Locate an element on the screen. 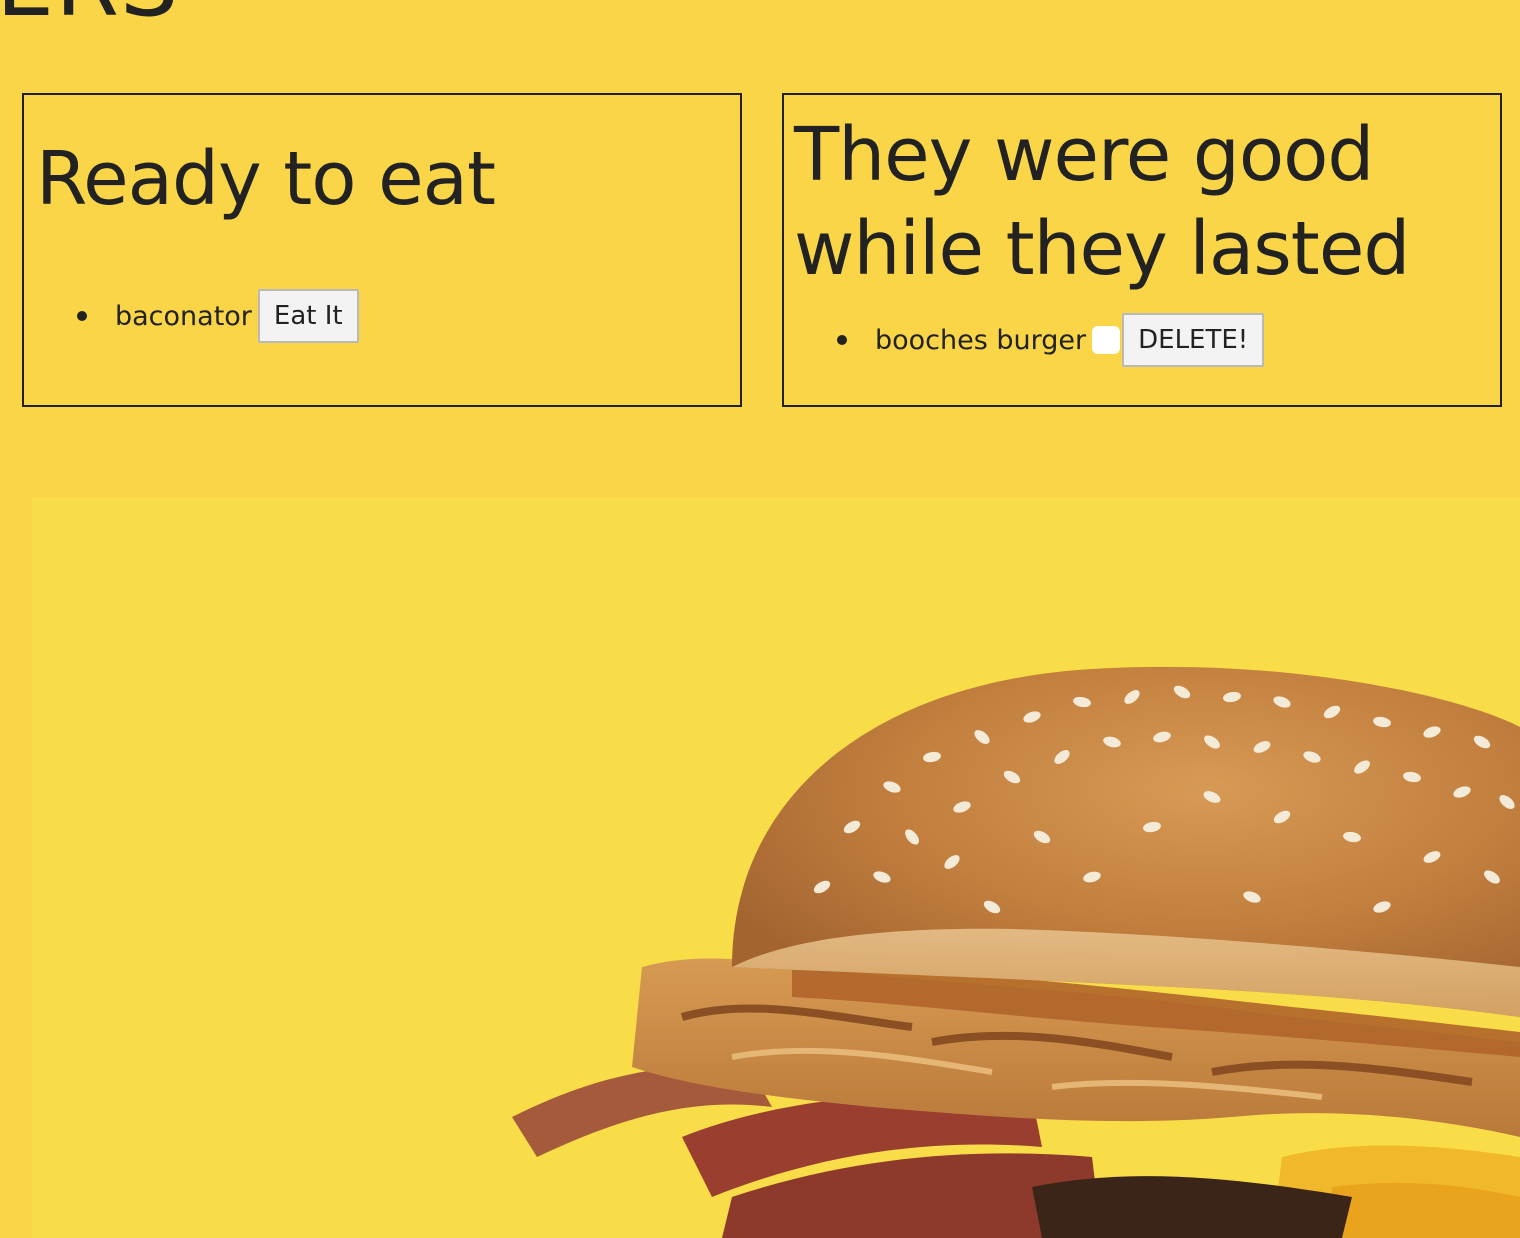  list-item: baconator Eat It is located at coordinates (218, 316).